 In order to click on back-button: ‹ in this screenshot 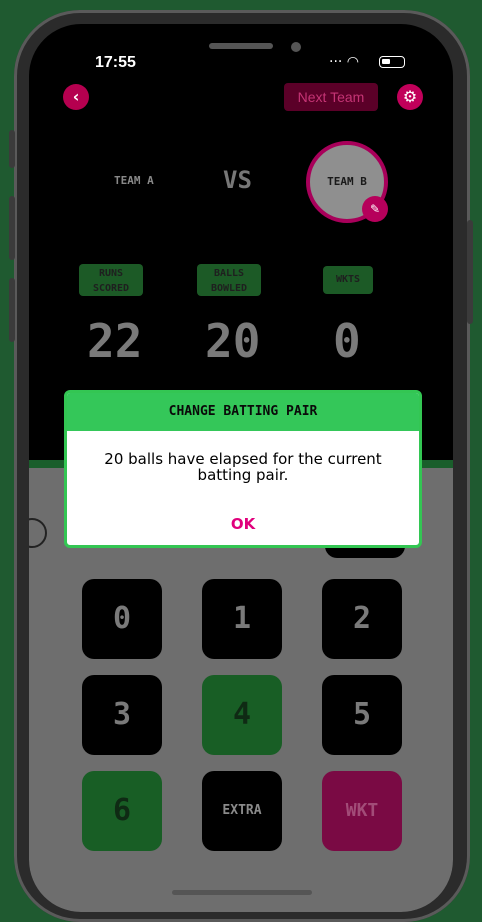, I will do `click(76, 97)`.